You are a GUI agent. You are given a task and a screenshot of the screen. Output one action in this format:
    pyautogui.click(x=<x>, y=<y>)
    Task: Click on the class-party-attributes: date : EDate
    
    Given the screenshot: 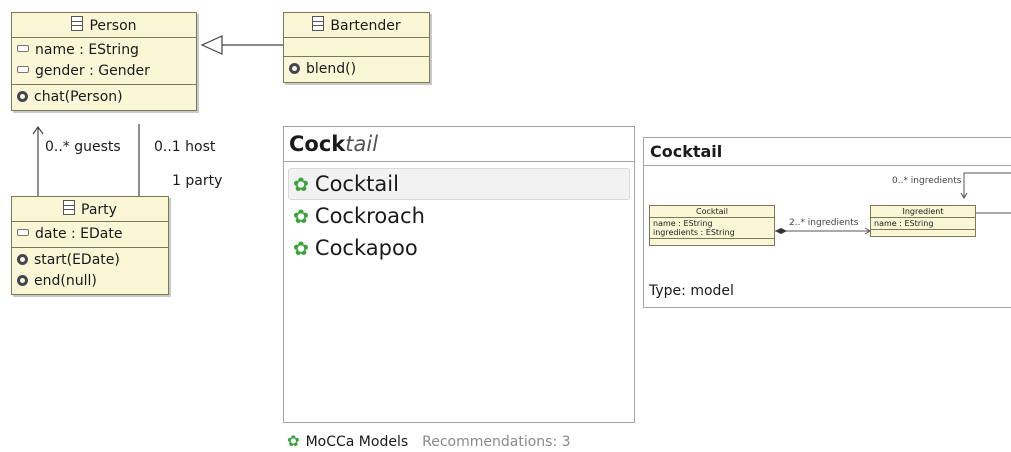 What is the action you would take?
    pyautogui.click(x=90, y=235)
    